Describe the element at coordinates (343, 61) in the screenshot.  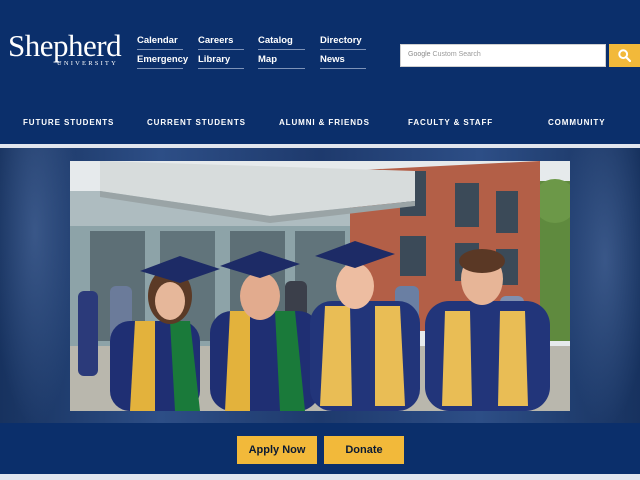
I see `quick-link-news: News` at that location.